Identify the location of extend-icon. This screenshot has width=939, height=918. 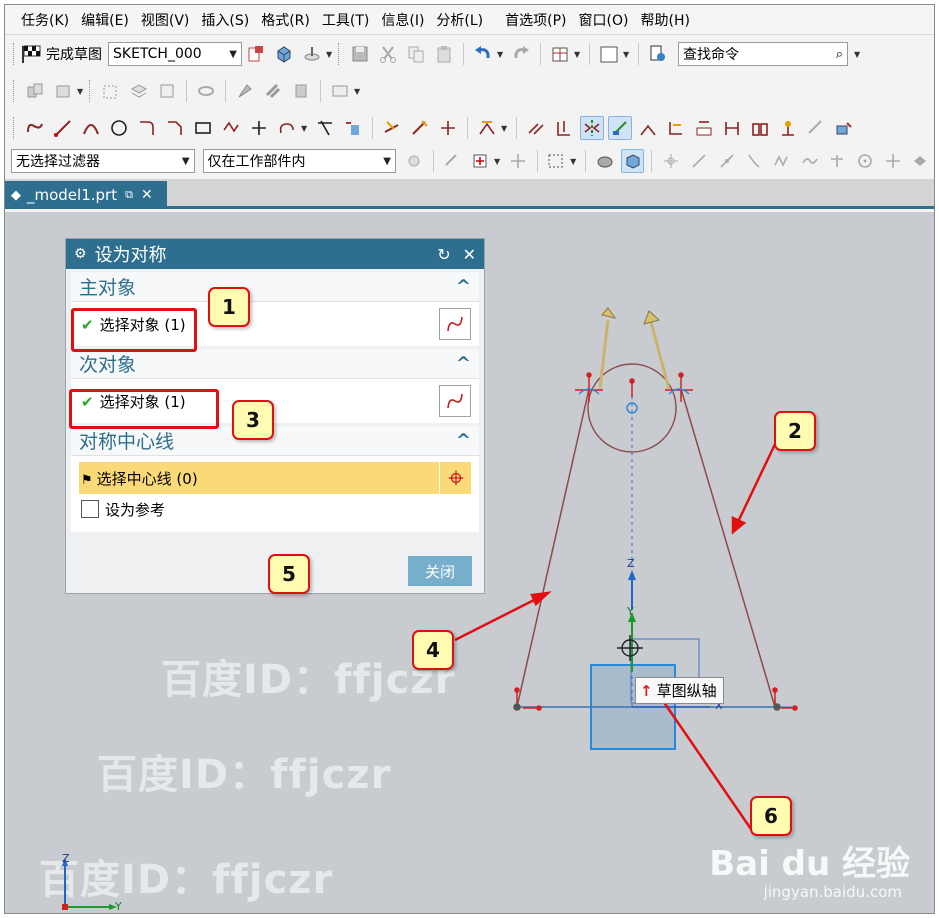
(353, 128).